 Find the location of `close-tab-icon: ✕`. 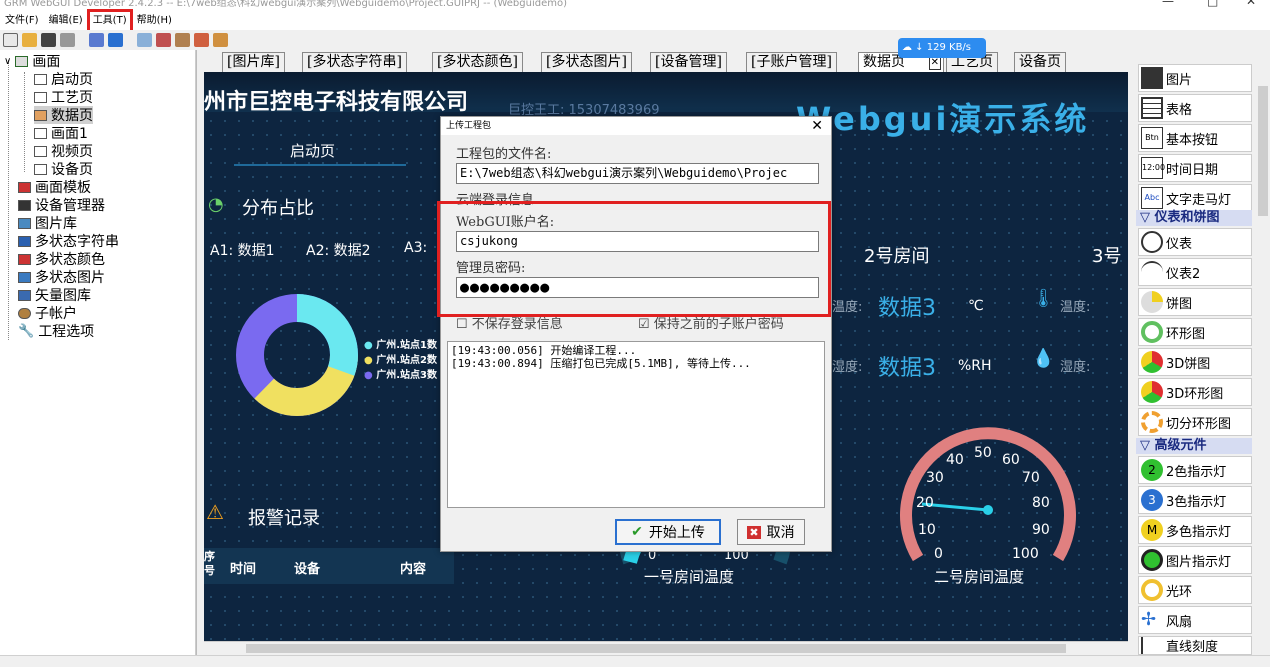

close-tab-icon: ✕ is located at coordinates (934, 63).